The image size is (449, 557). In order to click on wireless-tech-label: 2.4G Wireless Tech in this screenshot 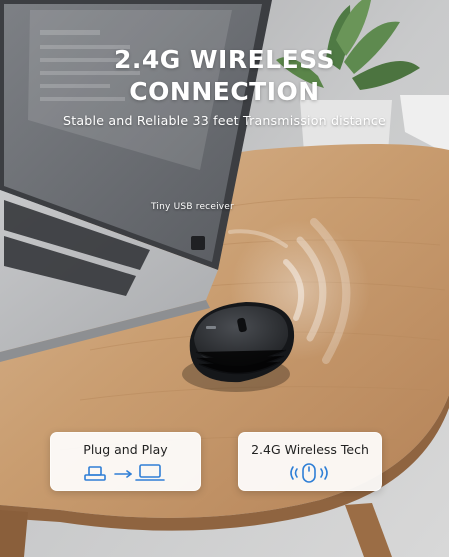, I will do `click(310, 449)`.